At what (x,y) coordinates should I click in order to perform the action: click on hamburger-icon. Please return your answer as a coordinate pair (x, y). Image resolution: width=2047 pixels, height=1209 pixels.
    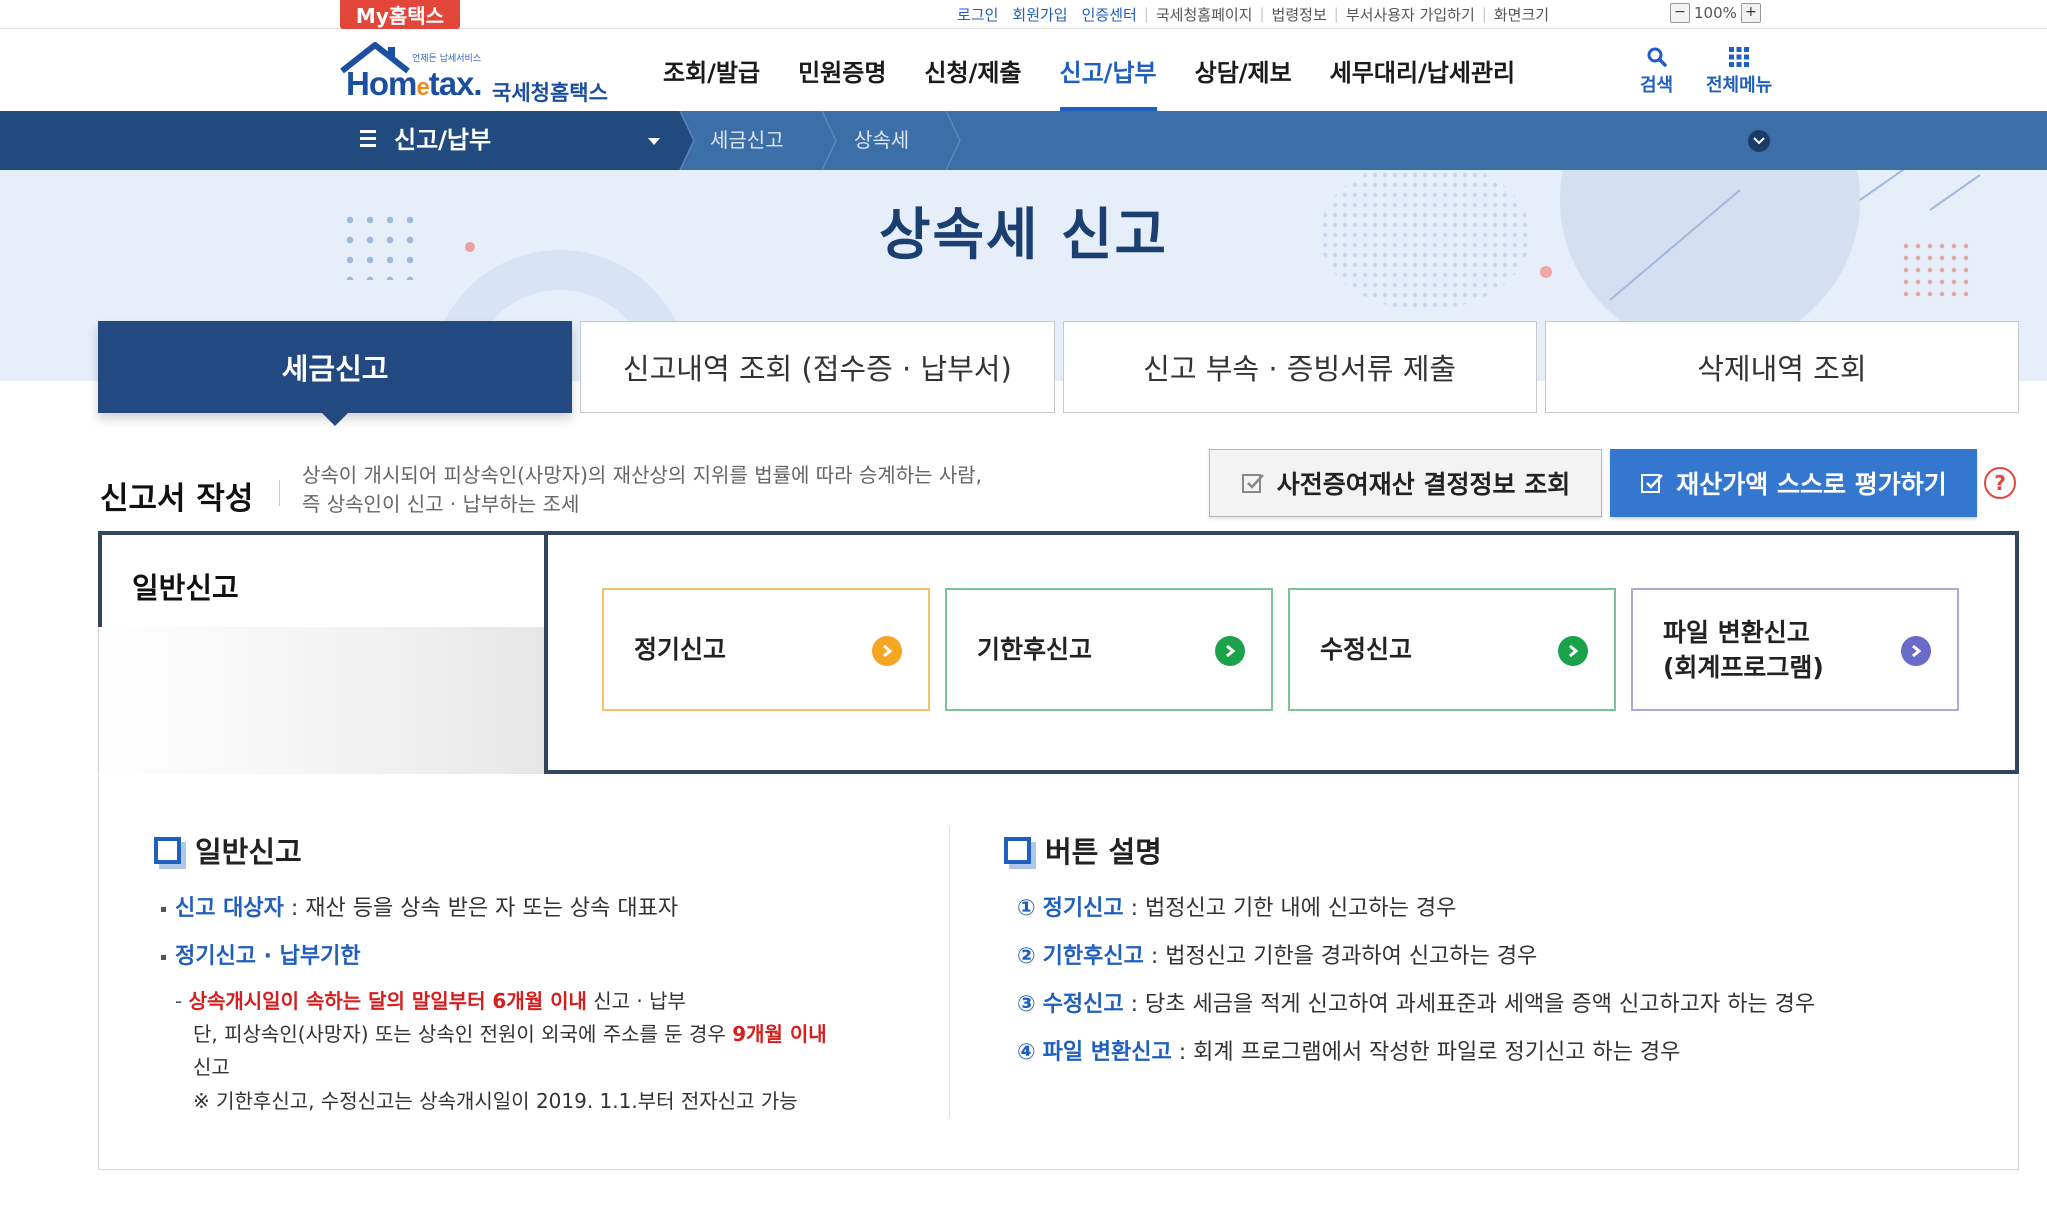
    Looking at the image, I should click on (368, 140).